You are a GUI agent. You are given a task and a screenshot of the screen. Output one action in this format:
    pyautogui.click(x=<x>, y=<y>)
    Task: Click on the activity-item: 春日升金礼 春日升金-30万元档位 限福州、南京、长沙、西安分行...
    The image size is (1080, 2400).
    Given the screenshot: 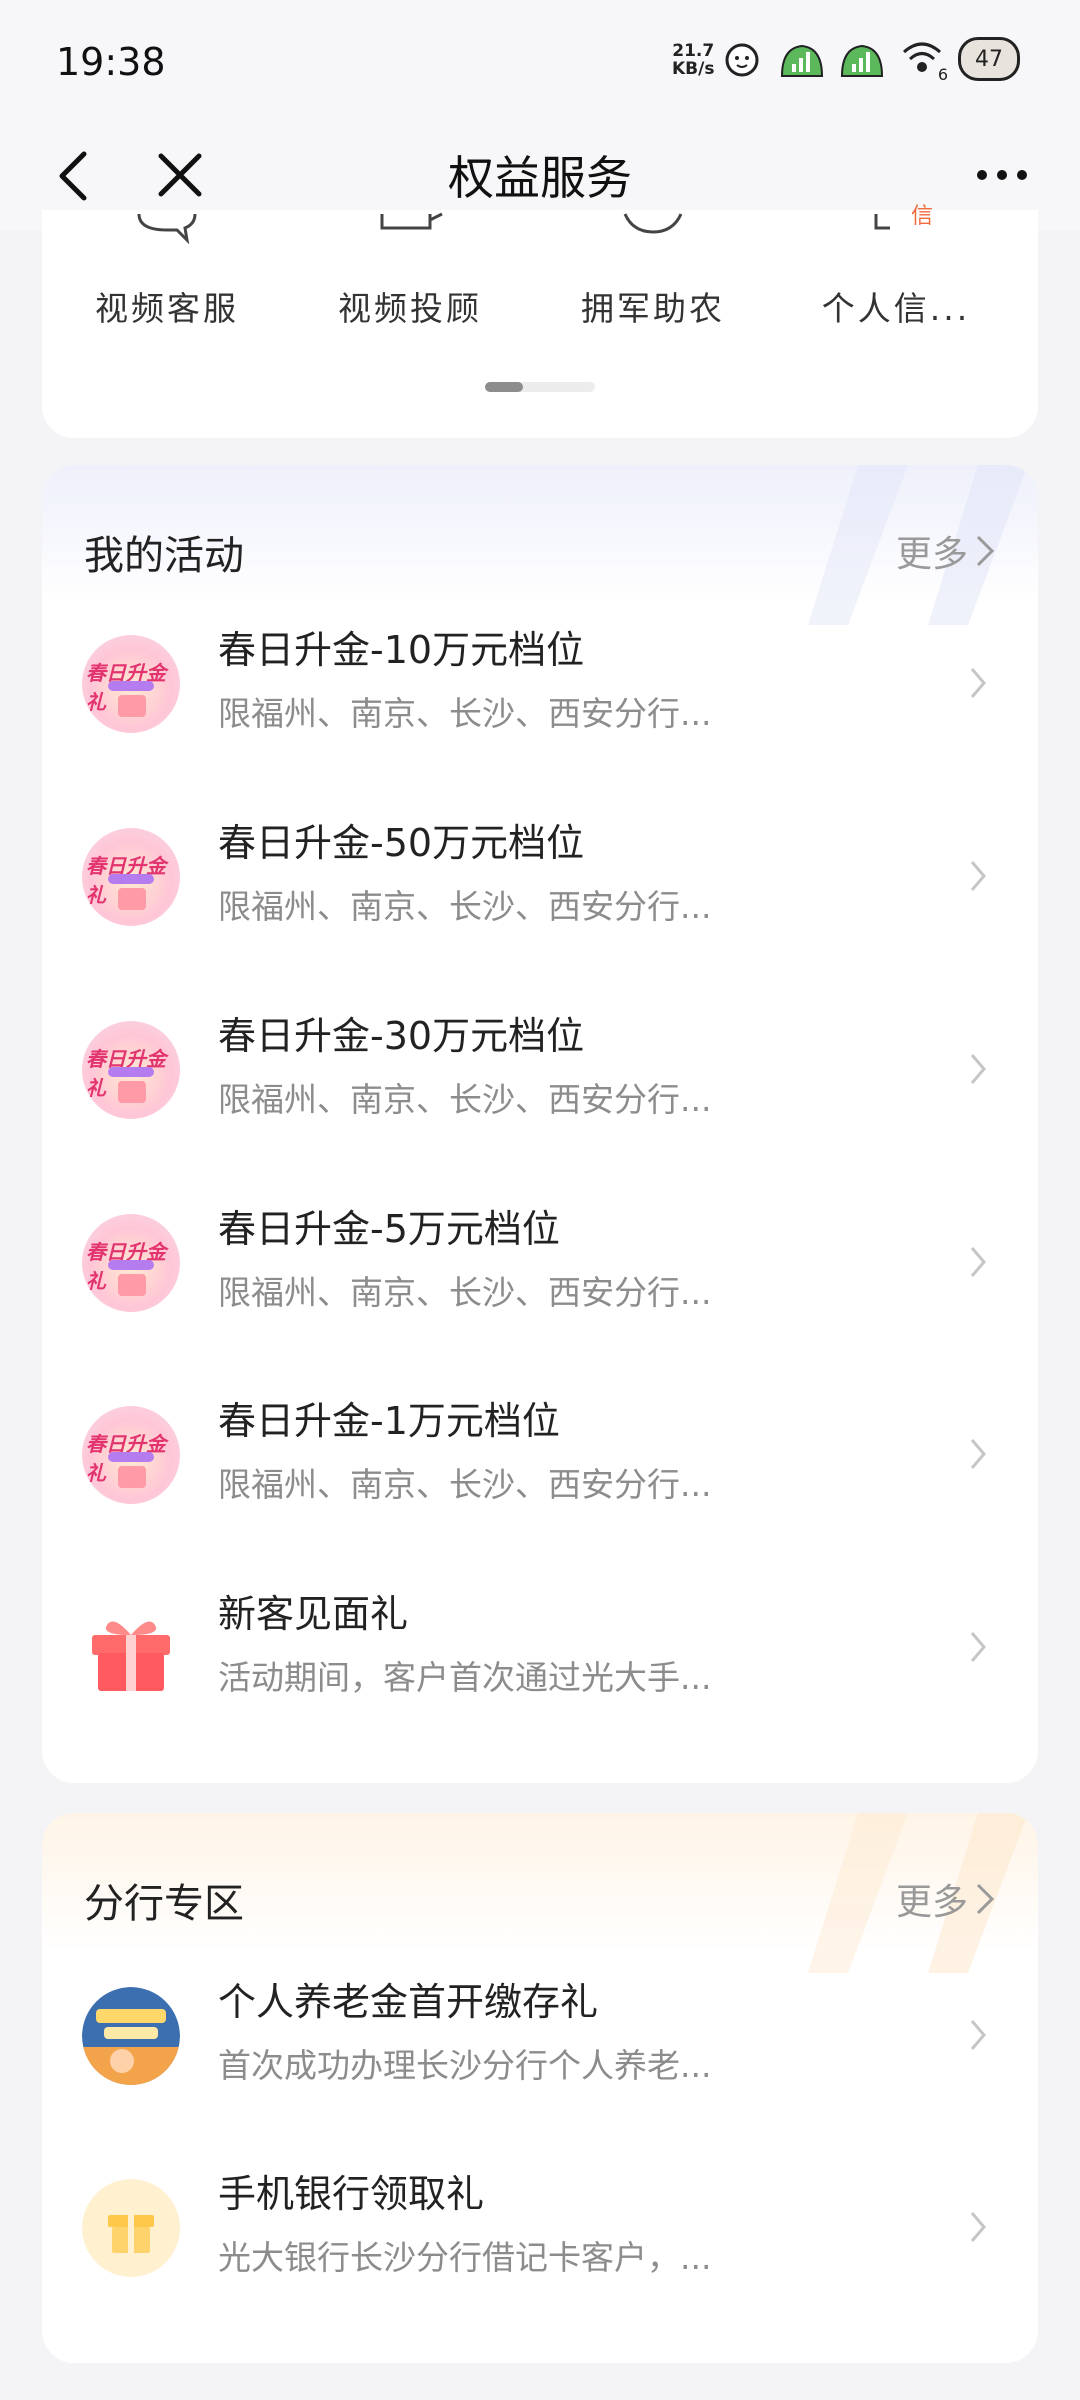 What is the action you would take?
    pyautogui.click(x=540, y=1070)
    